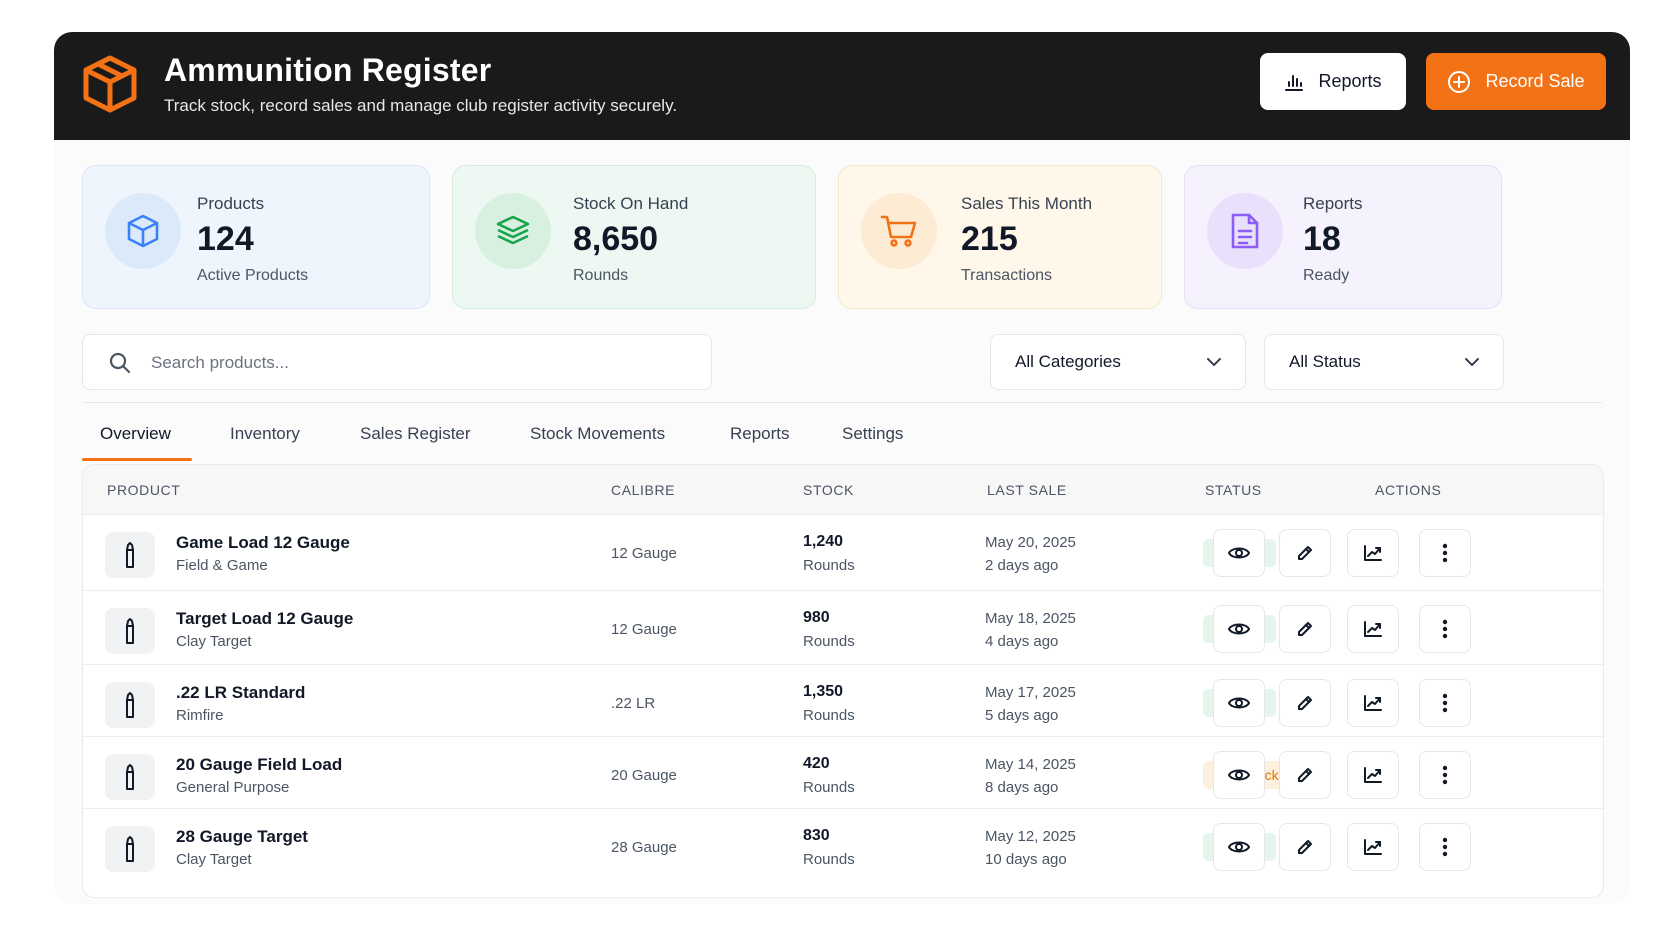  I want to click on stat-label: Reports, so click(1333, 203).